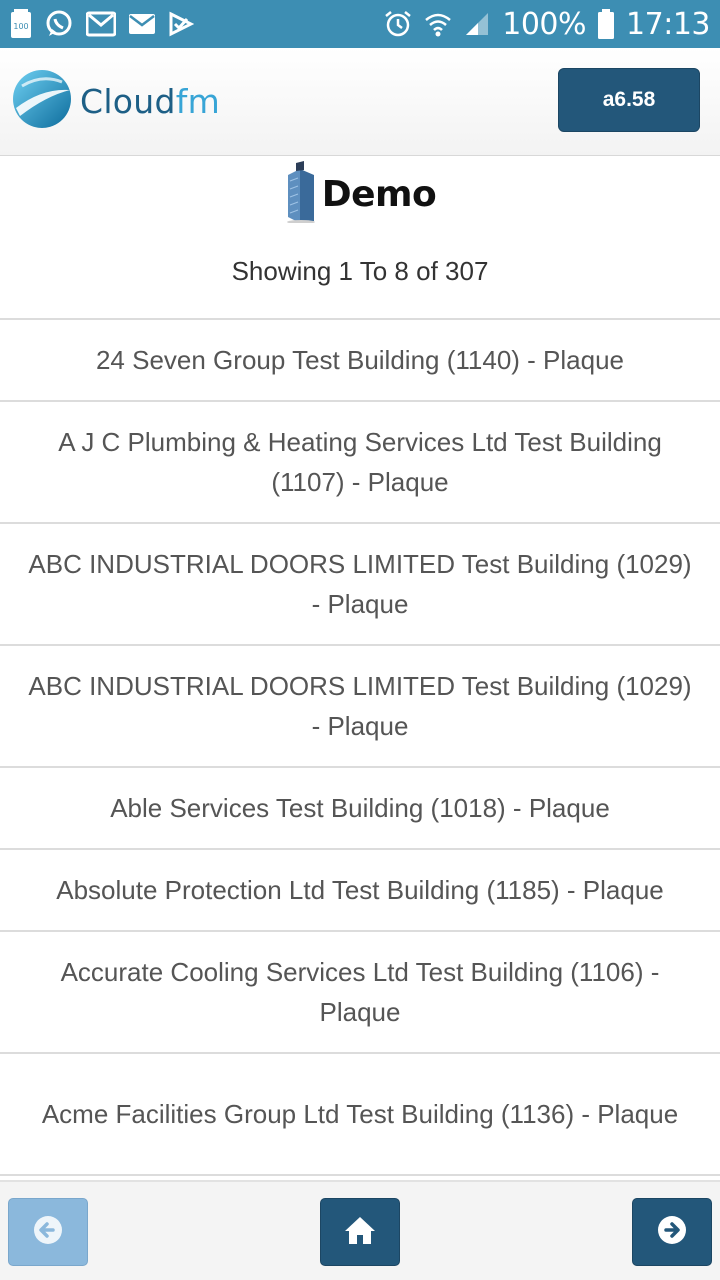 This screenshot has height=1280, width=720. Describe the element at coordinates (360, 271) in the screenshot. I see `pagination-summary: Showing 1 To 8 of 307` at that location.